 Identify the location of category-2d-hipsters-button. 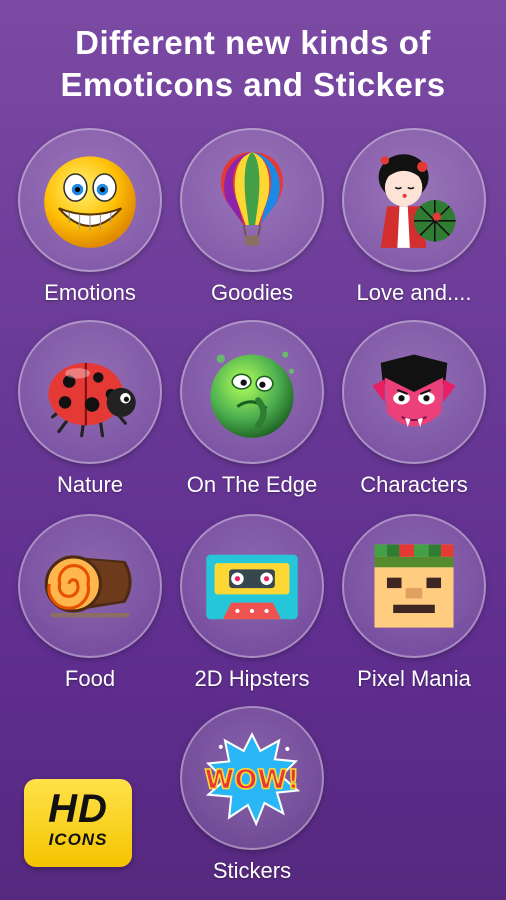
(252, 586).